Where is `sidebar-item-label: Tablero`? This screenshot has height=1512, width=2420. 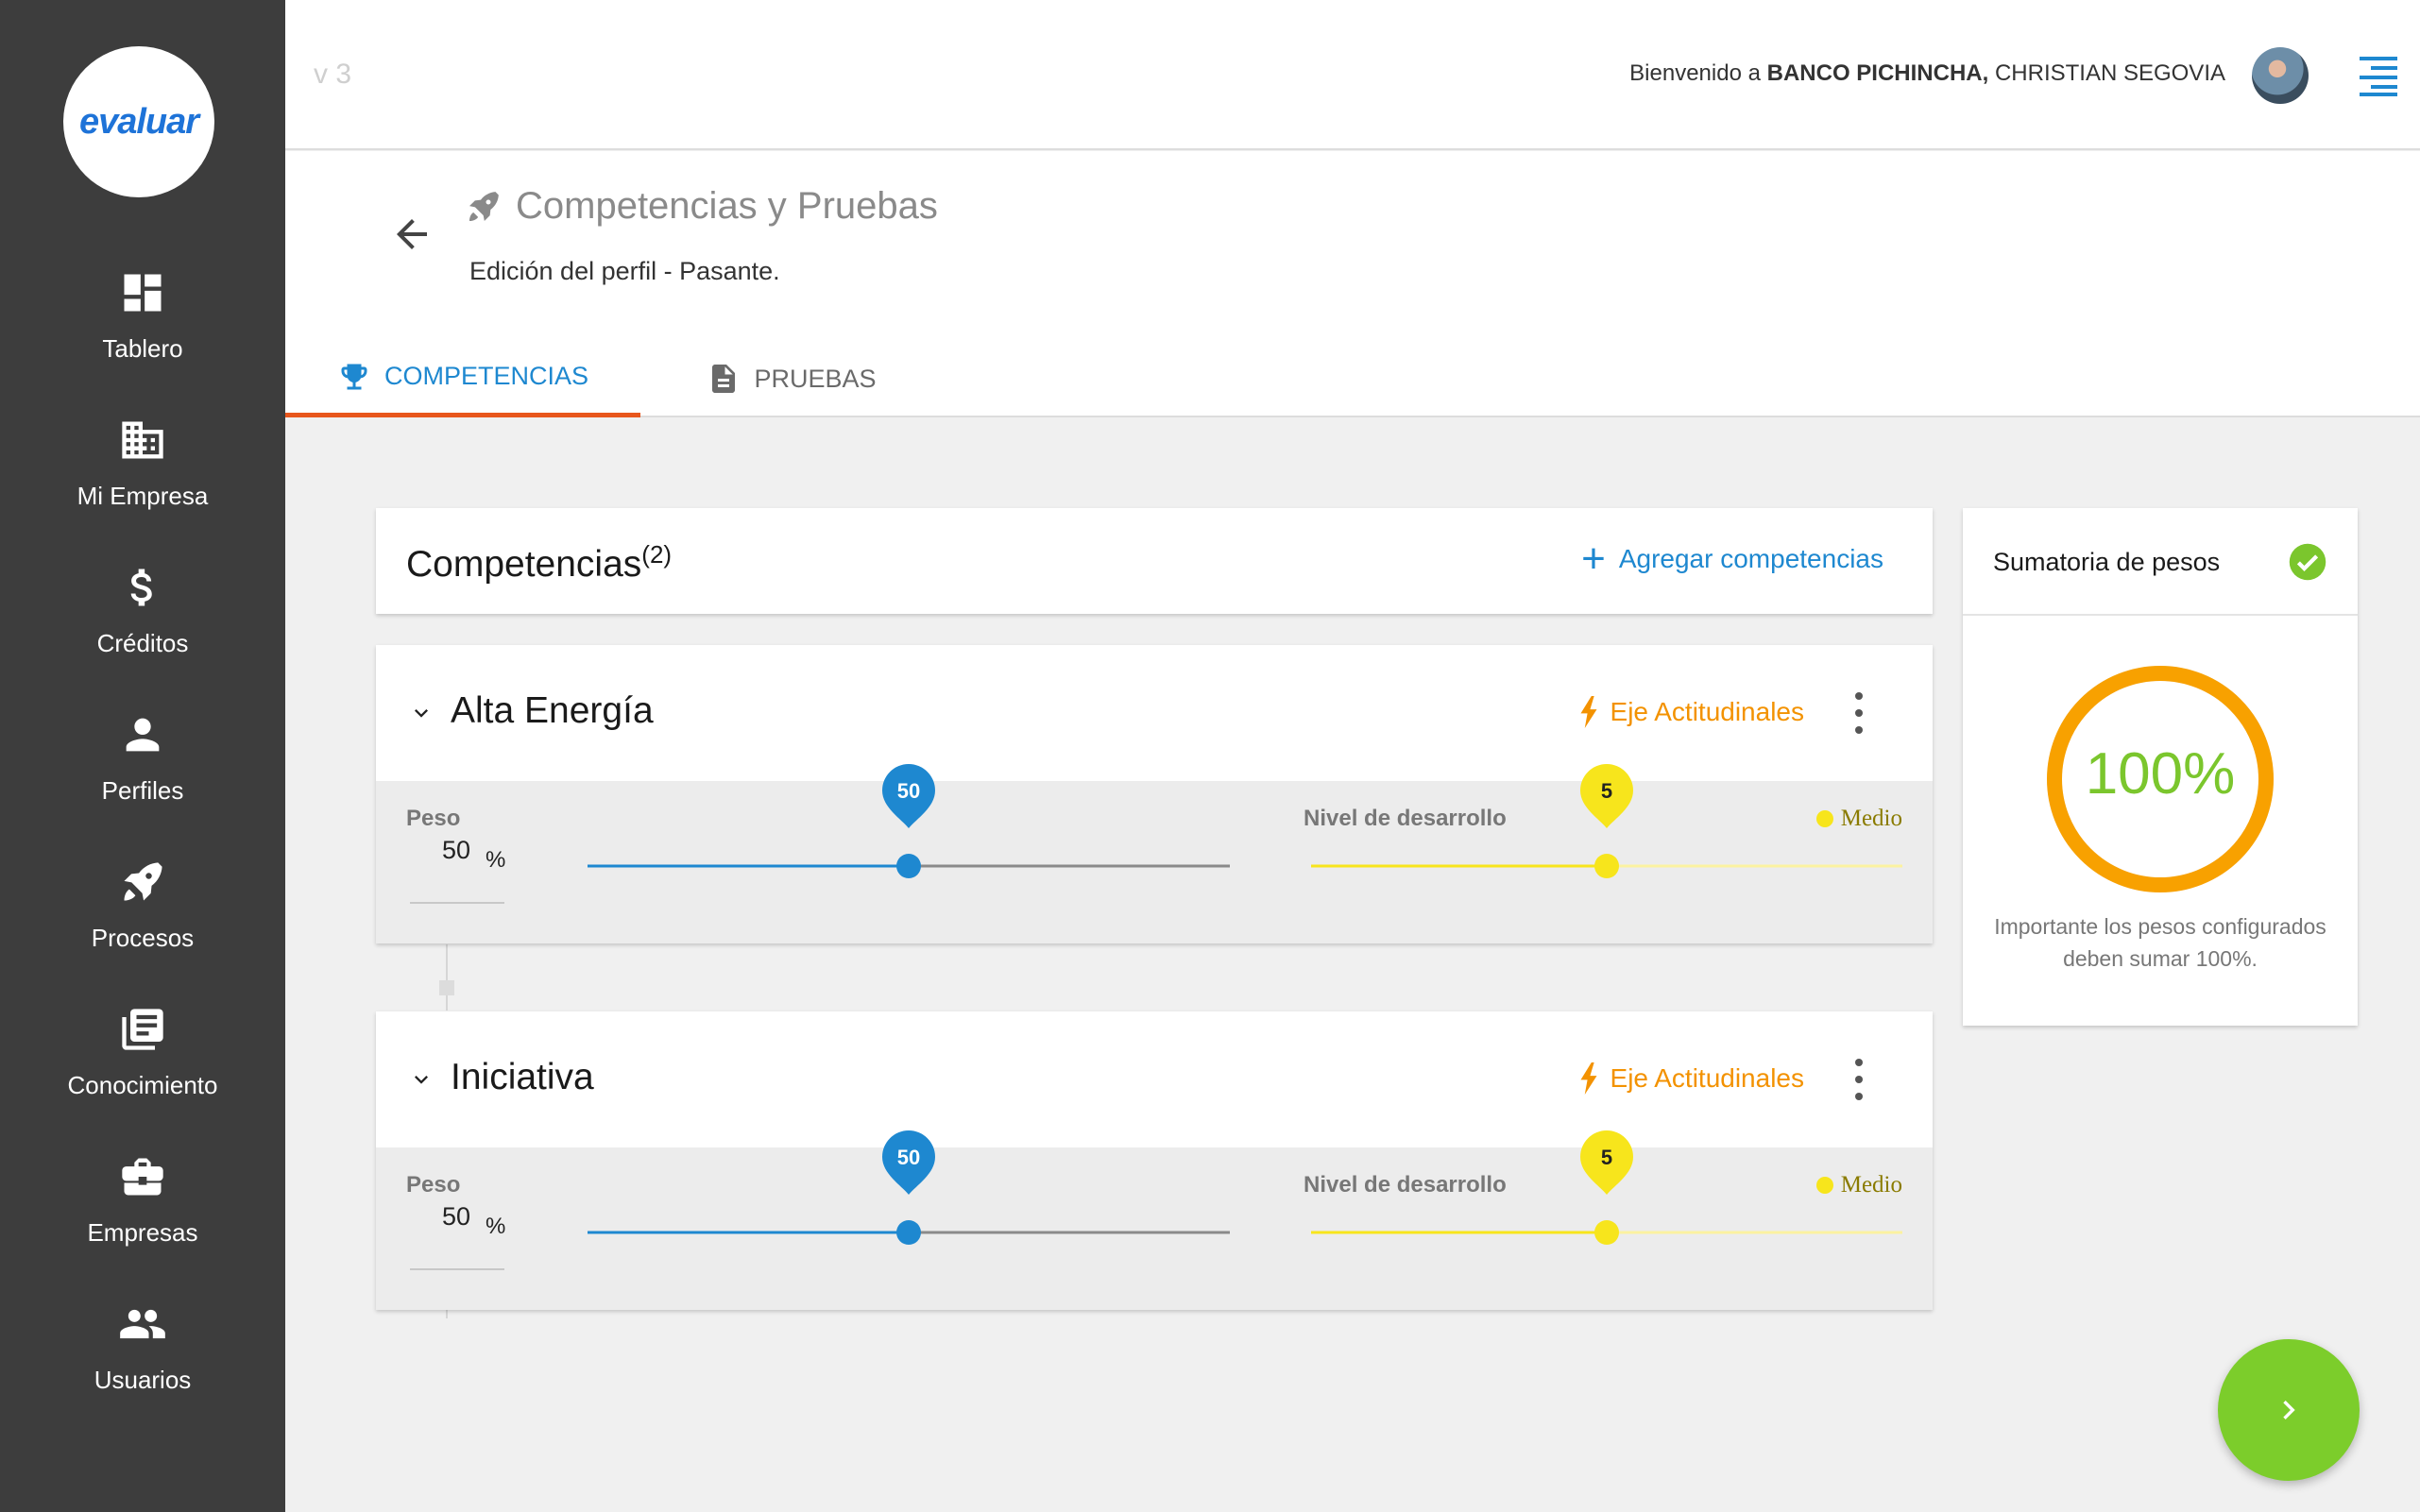
sidebar-item-label: Tablero is located at coordinates (142, 348).